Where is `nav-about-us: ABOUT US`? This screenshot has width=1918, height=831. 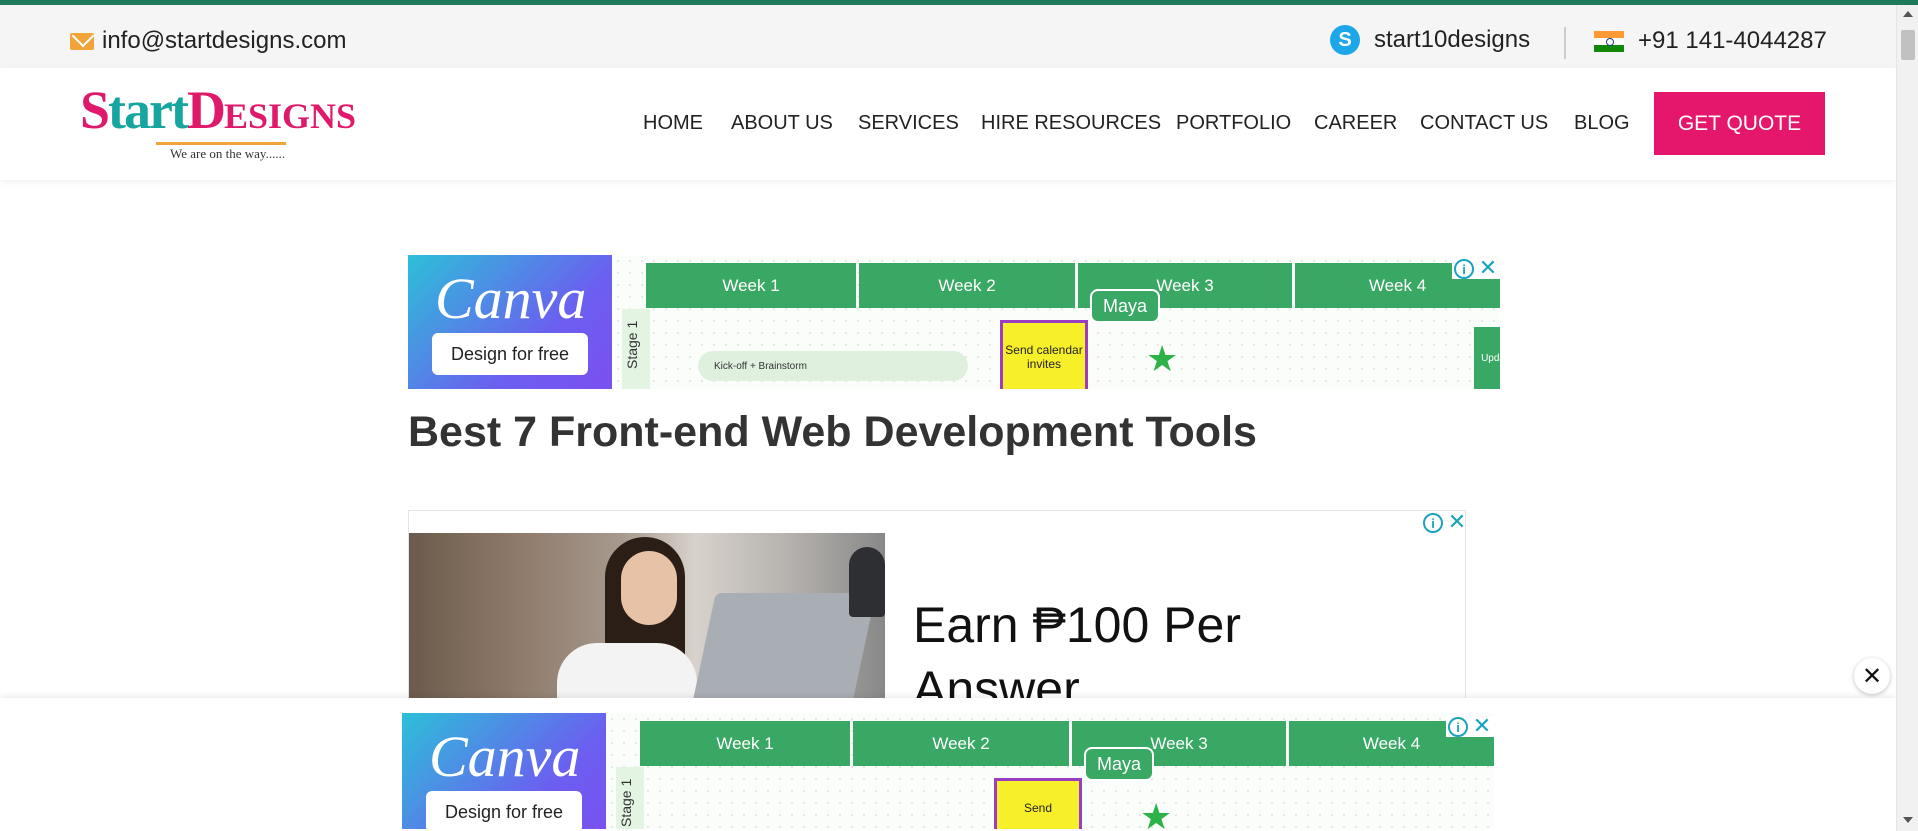
nav-about-us: ABOUT US is located at coordinates (782, 123).